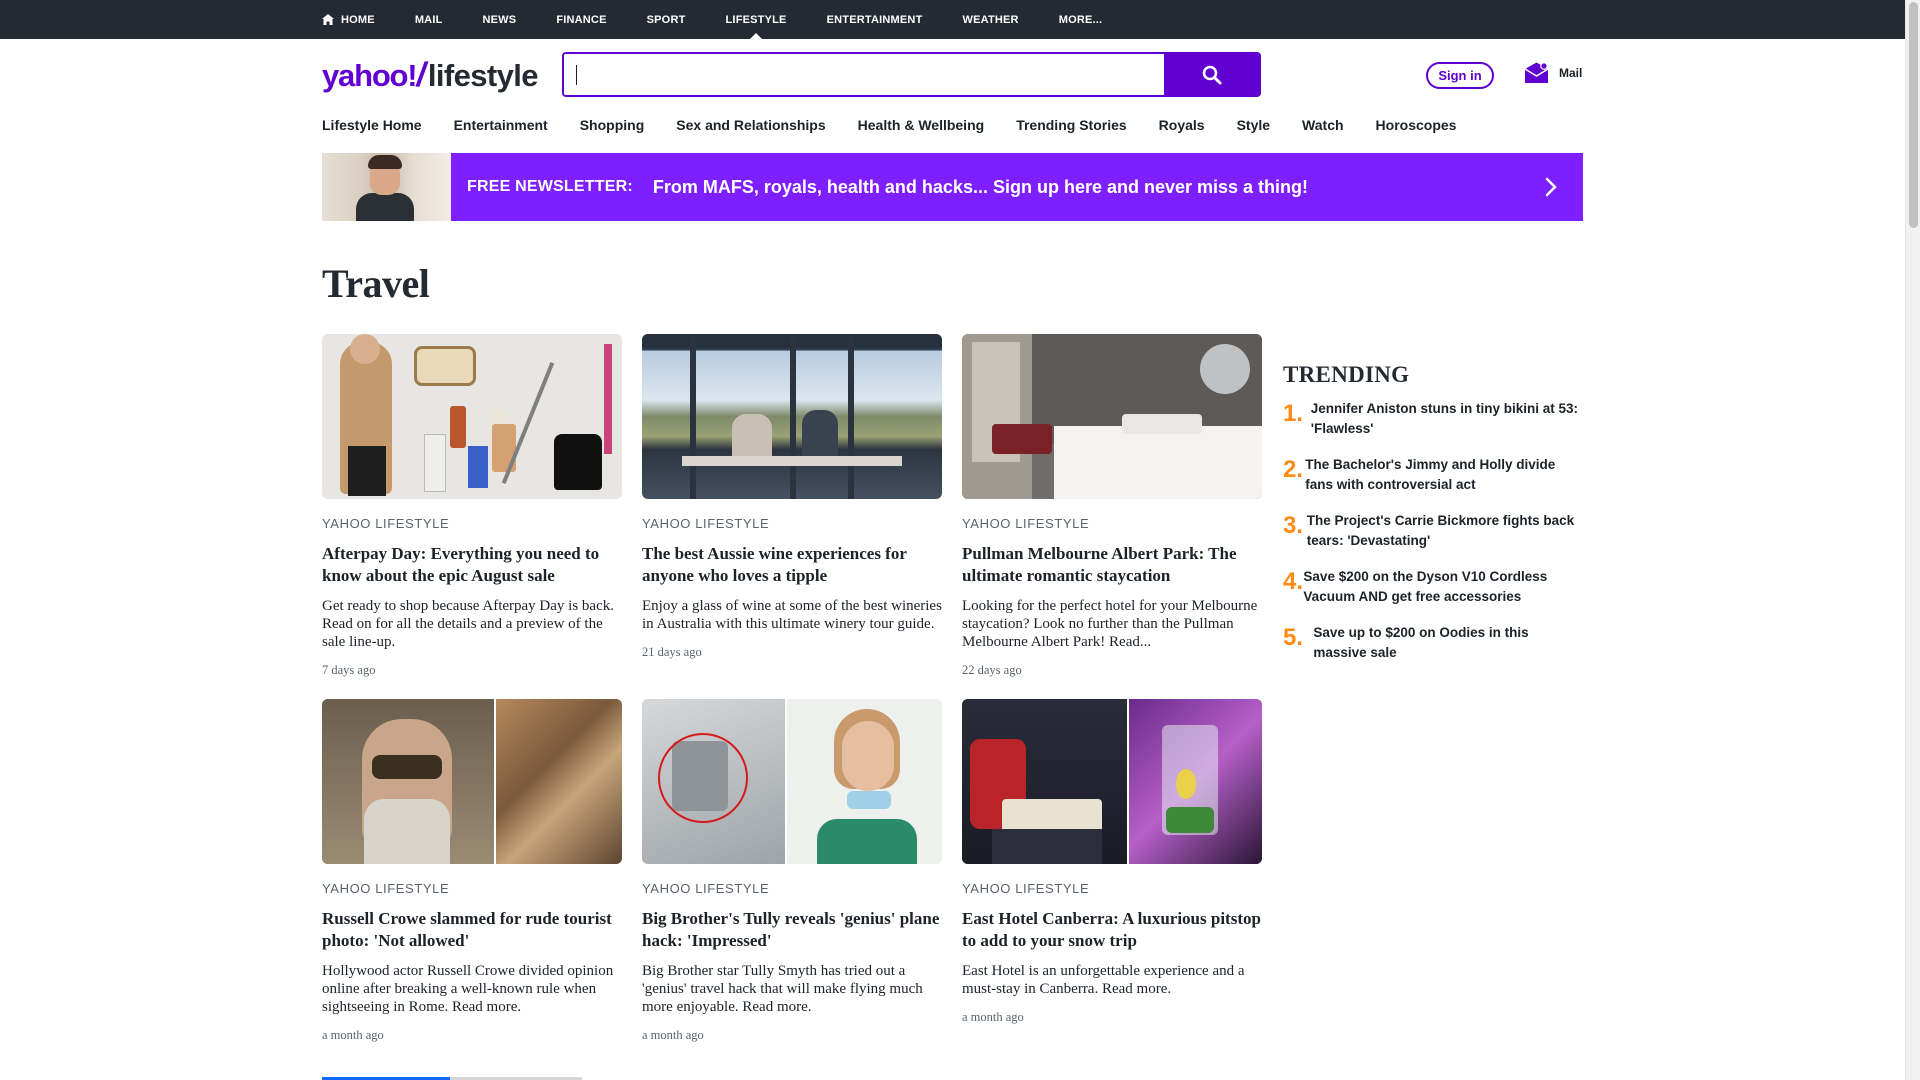  I want to click on search-input, so click(864, 74).